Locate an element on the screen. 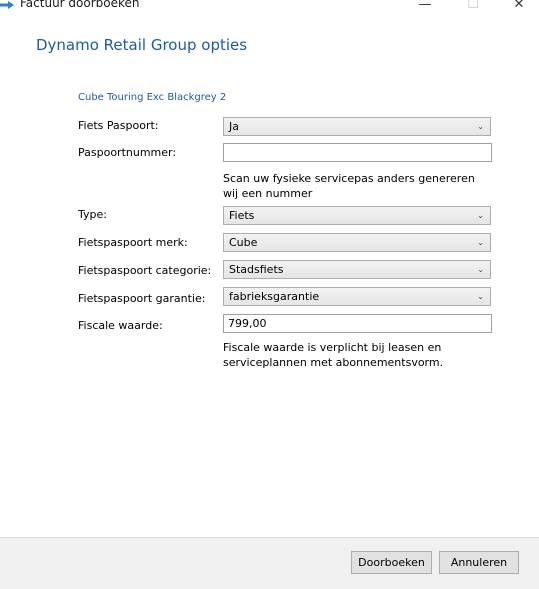 The image size is (539, 589). categorie-select: Stadsfiets ⌄ is located at coordinates (357, 269).